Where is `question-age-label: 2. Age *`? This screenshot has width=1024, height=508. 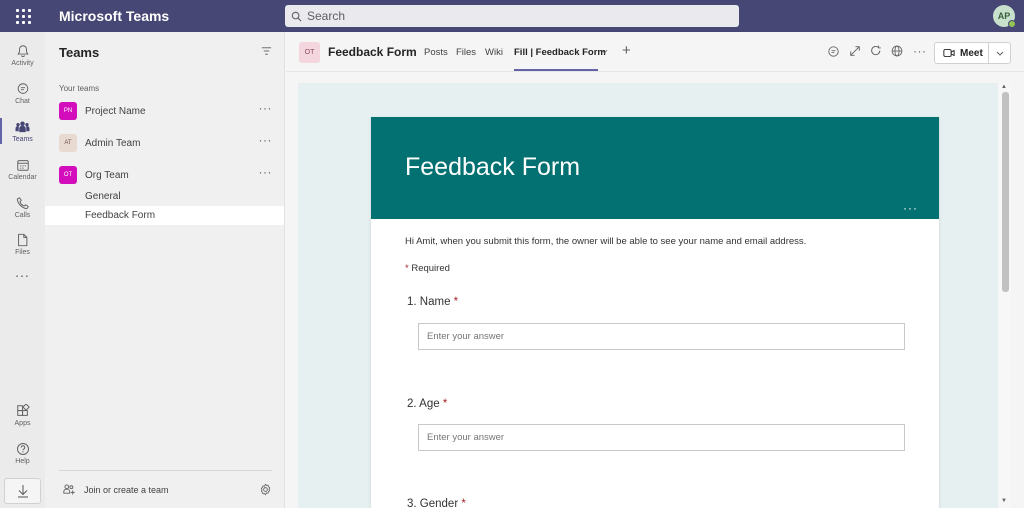
question-age-label: 2. Age * is located at coordinates (427, 404).